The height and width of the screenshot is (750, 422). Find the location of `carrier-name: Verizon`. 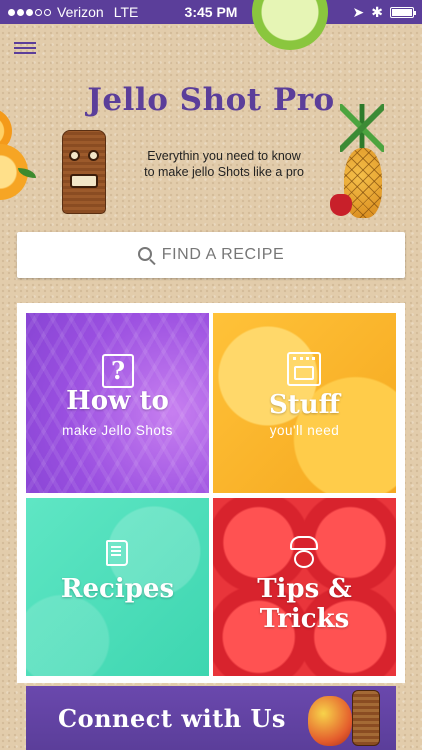

carrier-name: Verizon is located at coordinates (80, 12).